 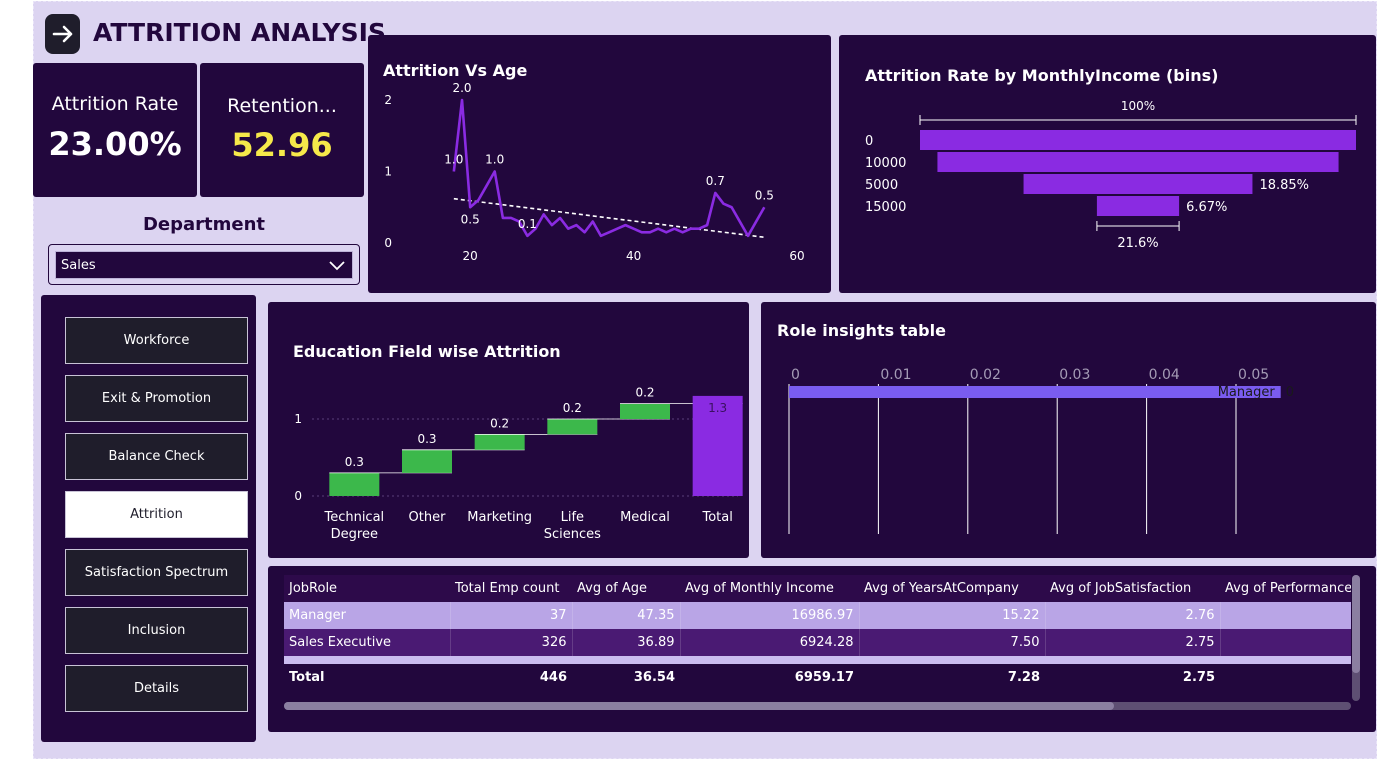 I want to click on waterfall-data-label: 0.3, so click(x=426, y=439).